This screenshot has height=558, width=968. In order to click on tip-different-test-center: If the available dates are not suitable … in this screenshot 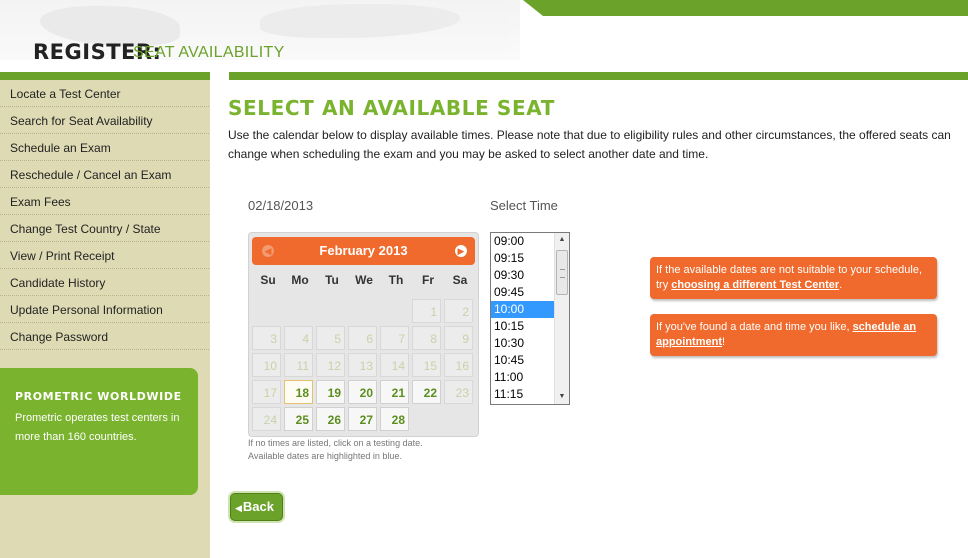, I will do `click(793, 278)`.